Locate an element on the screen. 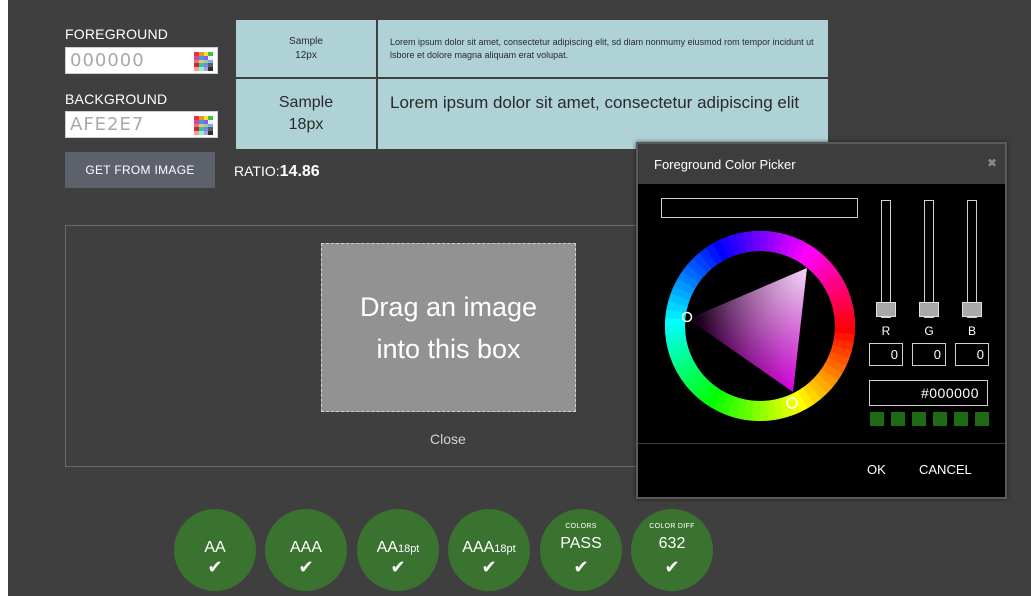 This screenshot has height=596, width=1031. badge-label: 632 is located at coordinates (672, 543).